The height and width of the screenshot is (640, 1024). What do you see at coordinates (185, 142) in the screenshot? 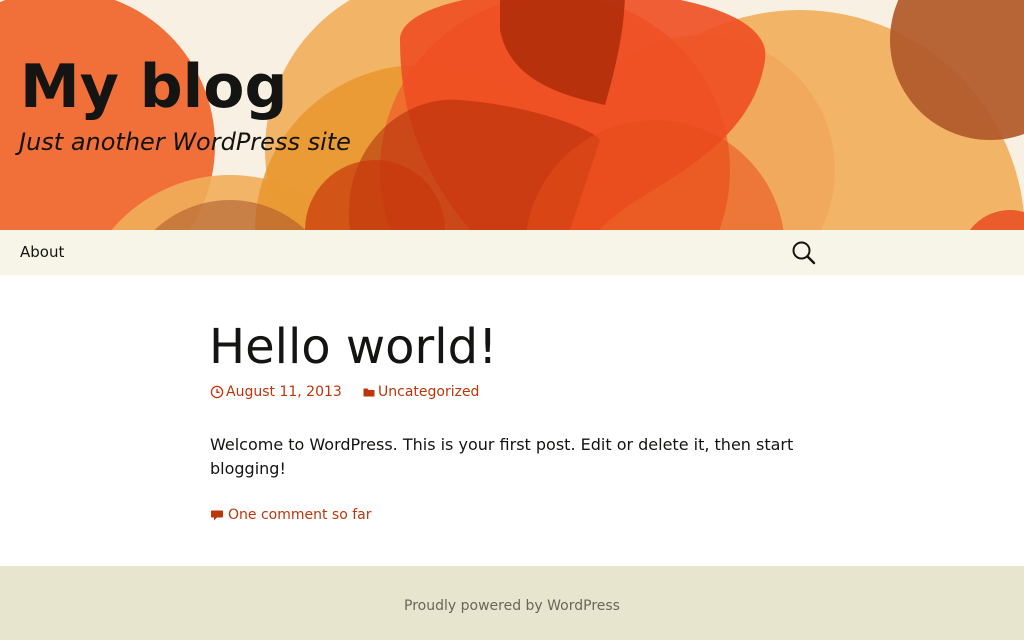
I see `site-tagline: Just another WordPress site` at bounding box center [185, 142].